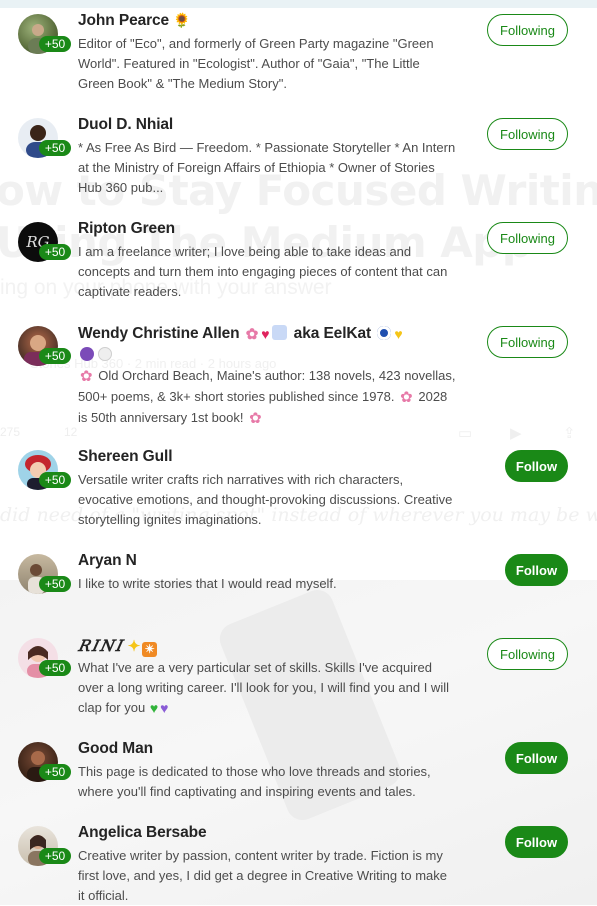 The width and height of the screenshot is (597, 906). I want to click on sparkles-icon: ✦, so click(134, 646).